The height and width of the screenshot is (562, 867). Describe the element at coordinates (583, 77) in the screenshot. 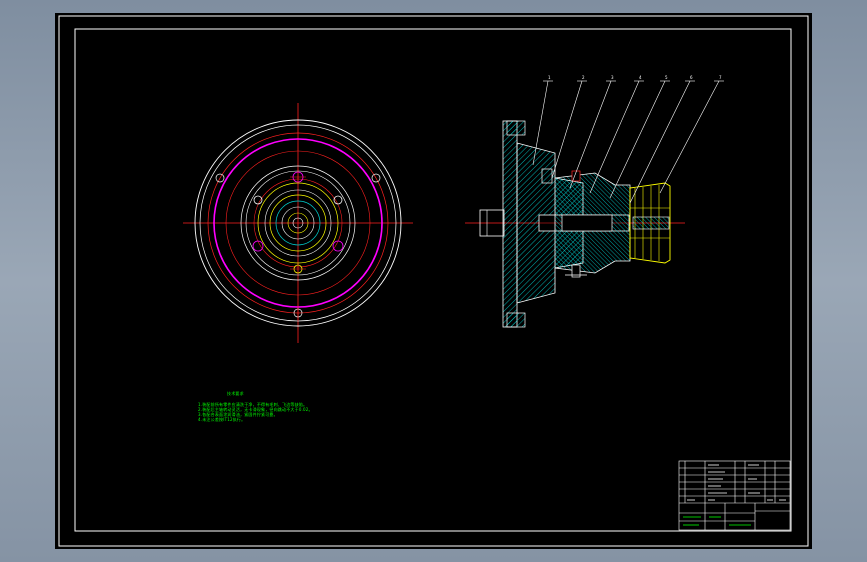

I see `balloon-2: 2` at that location.